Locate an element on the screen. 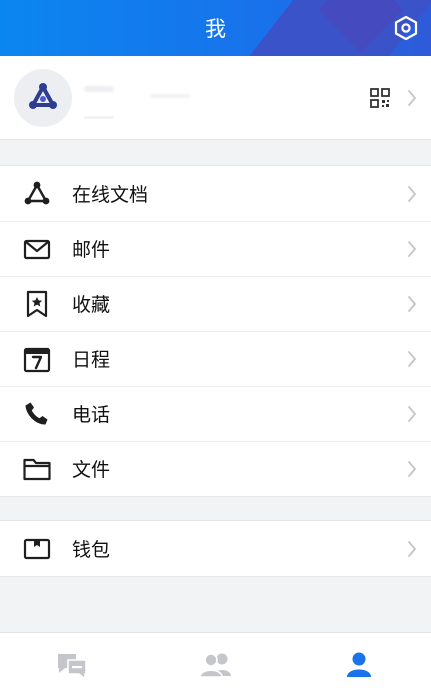 This screenshot has width=431, height=697. page-title: 我 is located at coordinates (215, 29).